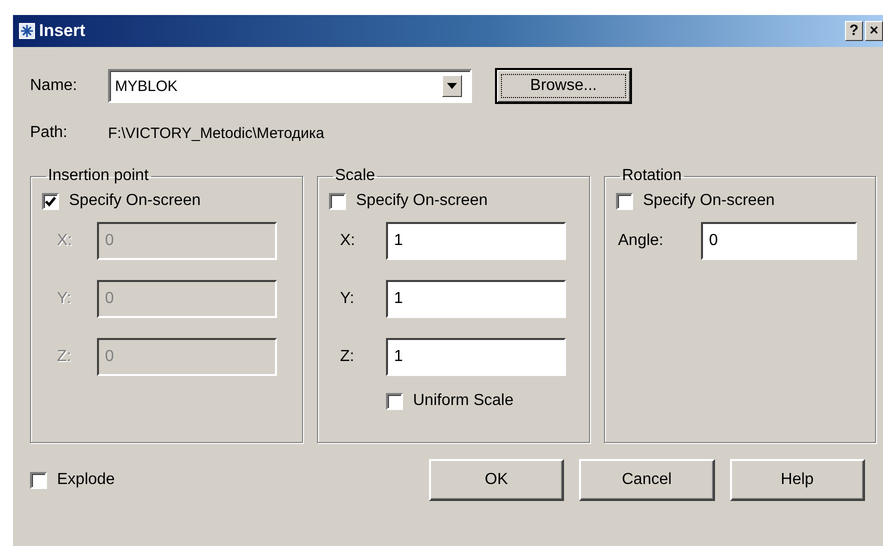 The height and width of the screenshot is (546, 883). Describe the element at coordinates (854, 31) in the screenshot. I see `help-button: ?` at that location.